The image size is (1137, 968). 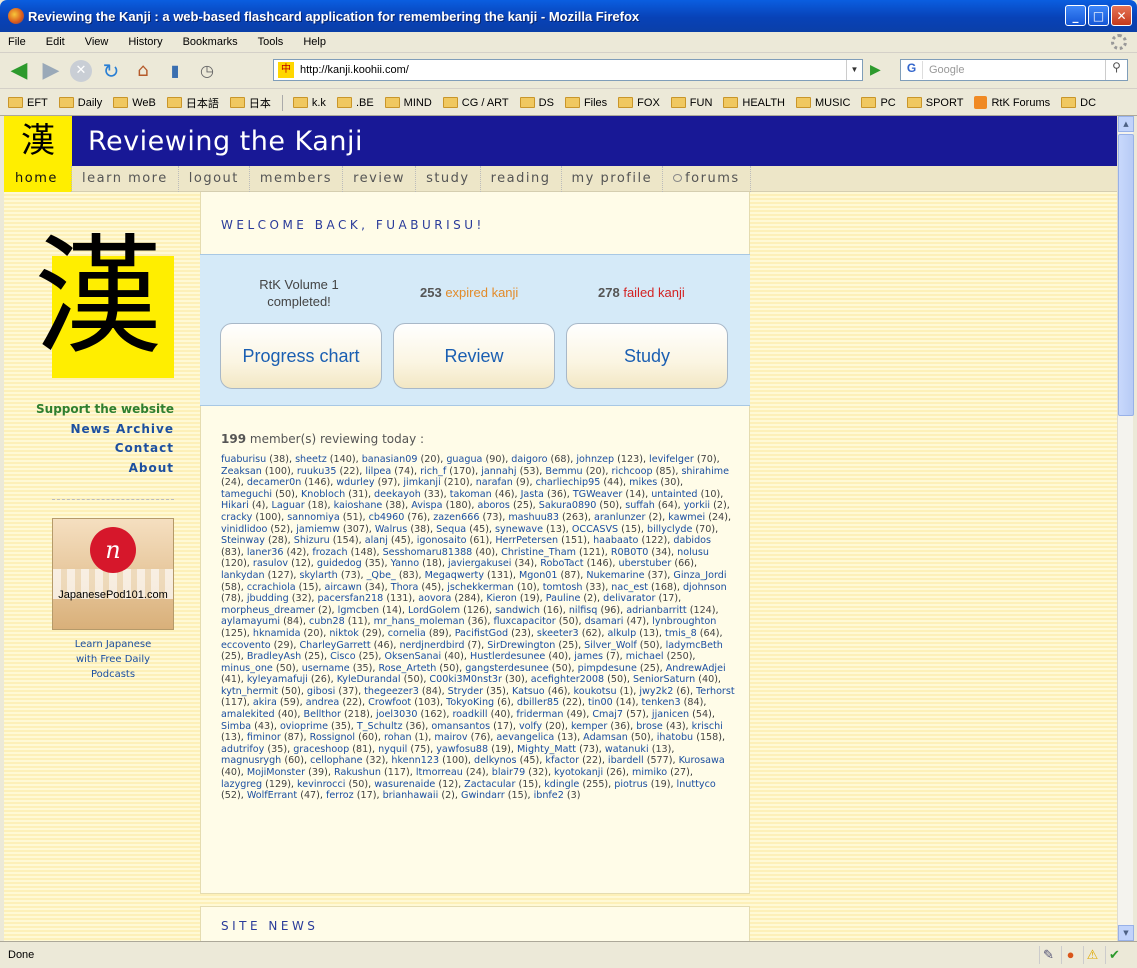 I want to click on member-name-link: Laguar, so click(x=288, y=505).